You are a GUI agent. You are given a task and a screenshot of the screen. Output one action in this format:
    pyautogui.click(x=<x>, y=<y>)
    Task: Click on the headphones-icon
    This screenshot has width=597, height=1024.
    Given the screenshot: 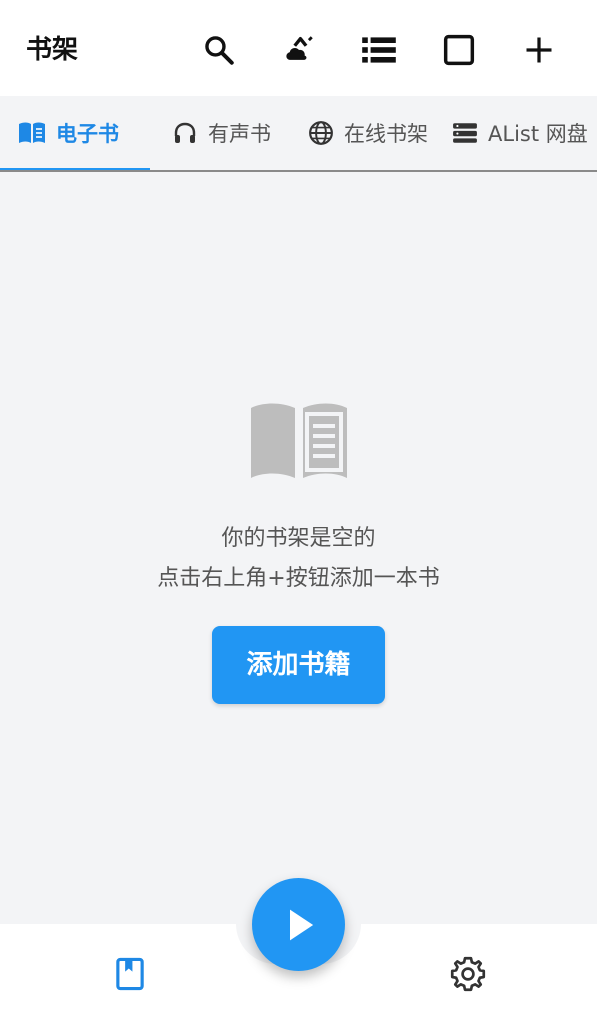 What is the action you would take?
    pyautogui.click(x=185, y=133)
    